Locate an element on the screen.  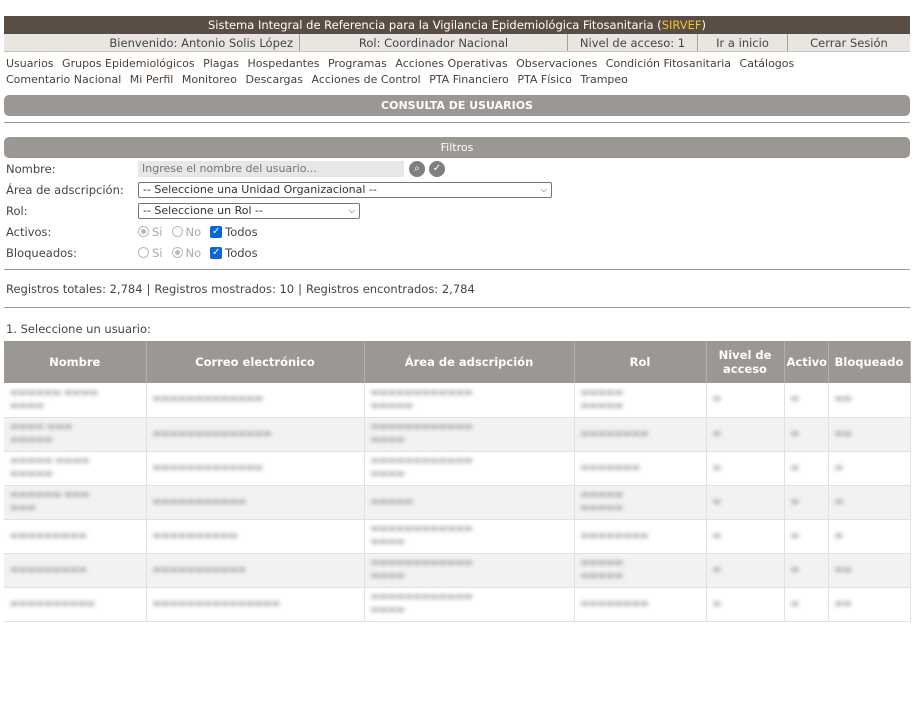
col-header-area: Área de adscripción is located at coordinates (469, 362).